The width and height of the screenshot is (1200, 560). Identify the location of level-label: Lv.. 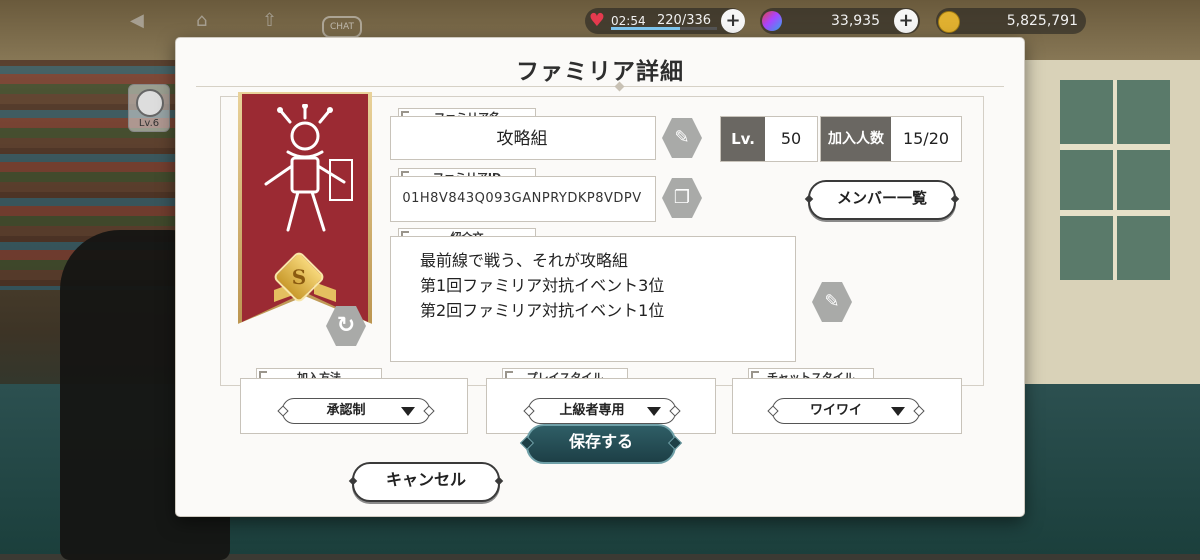
(743, 139).